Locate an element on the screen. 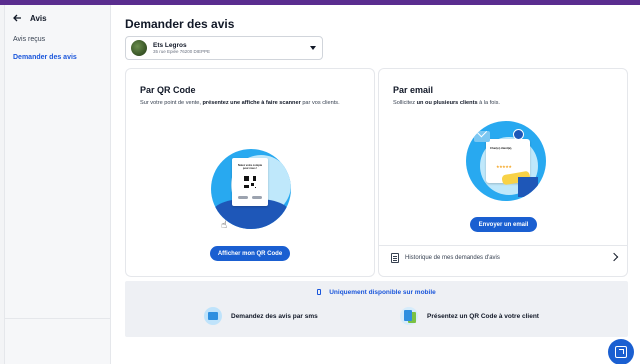 Image resolution: width=640 pixels, height=364 pixels. avatar-badge-icon is located at coordinates (518, 134).